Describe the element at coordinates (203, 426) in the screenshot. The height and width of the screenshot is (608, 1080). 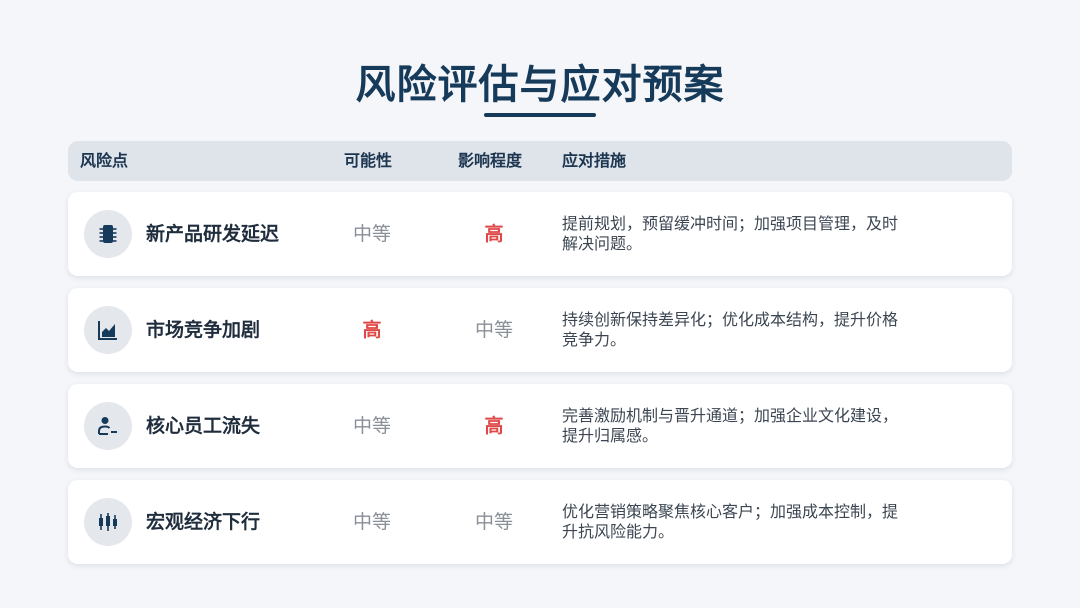
I see `risk-name: 核心员工流失` at that location.